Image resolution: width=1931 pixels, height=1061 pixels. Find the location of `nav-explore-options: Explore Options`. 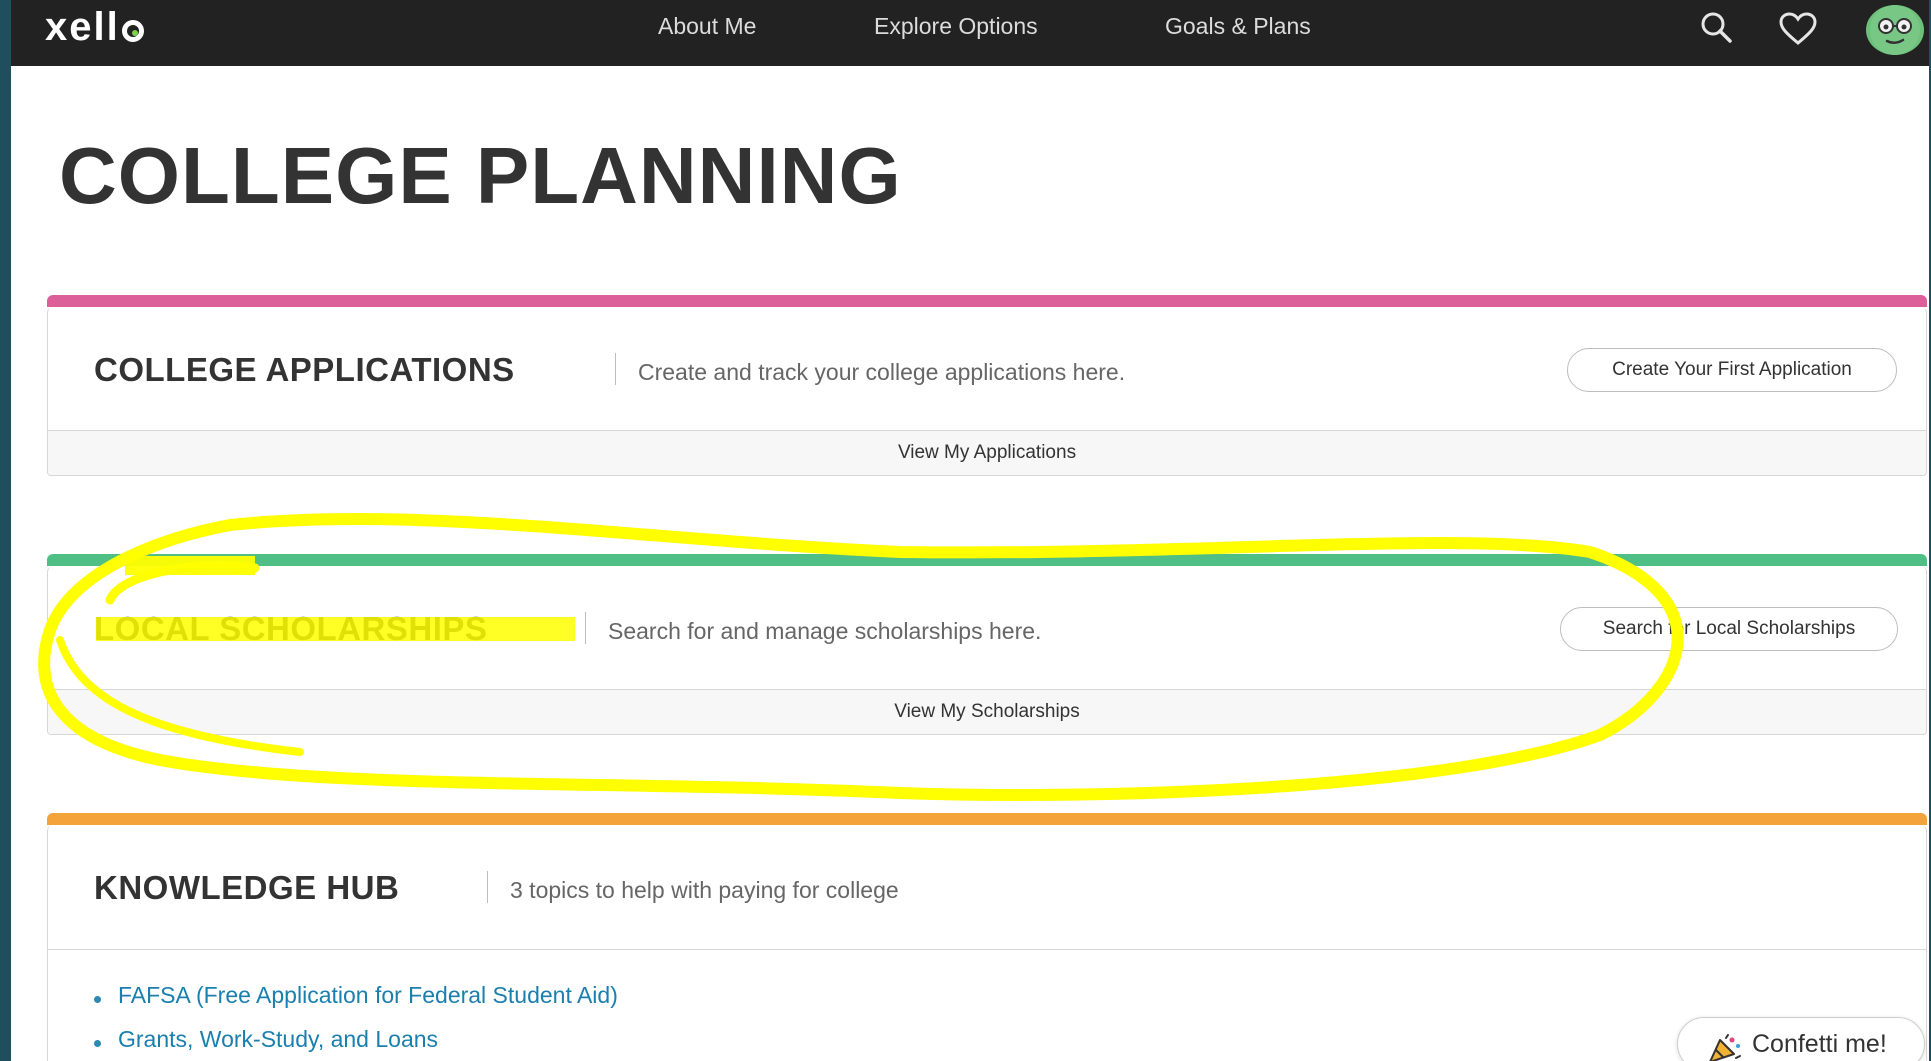

nav-explore-options: Explore Options is located at coordinates (956, 26).